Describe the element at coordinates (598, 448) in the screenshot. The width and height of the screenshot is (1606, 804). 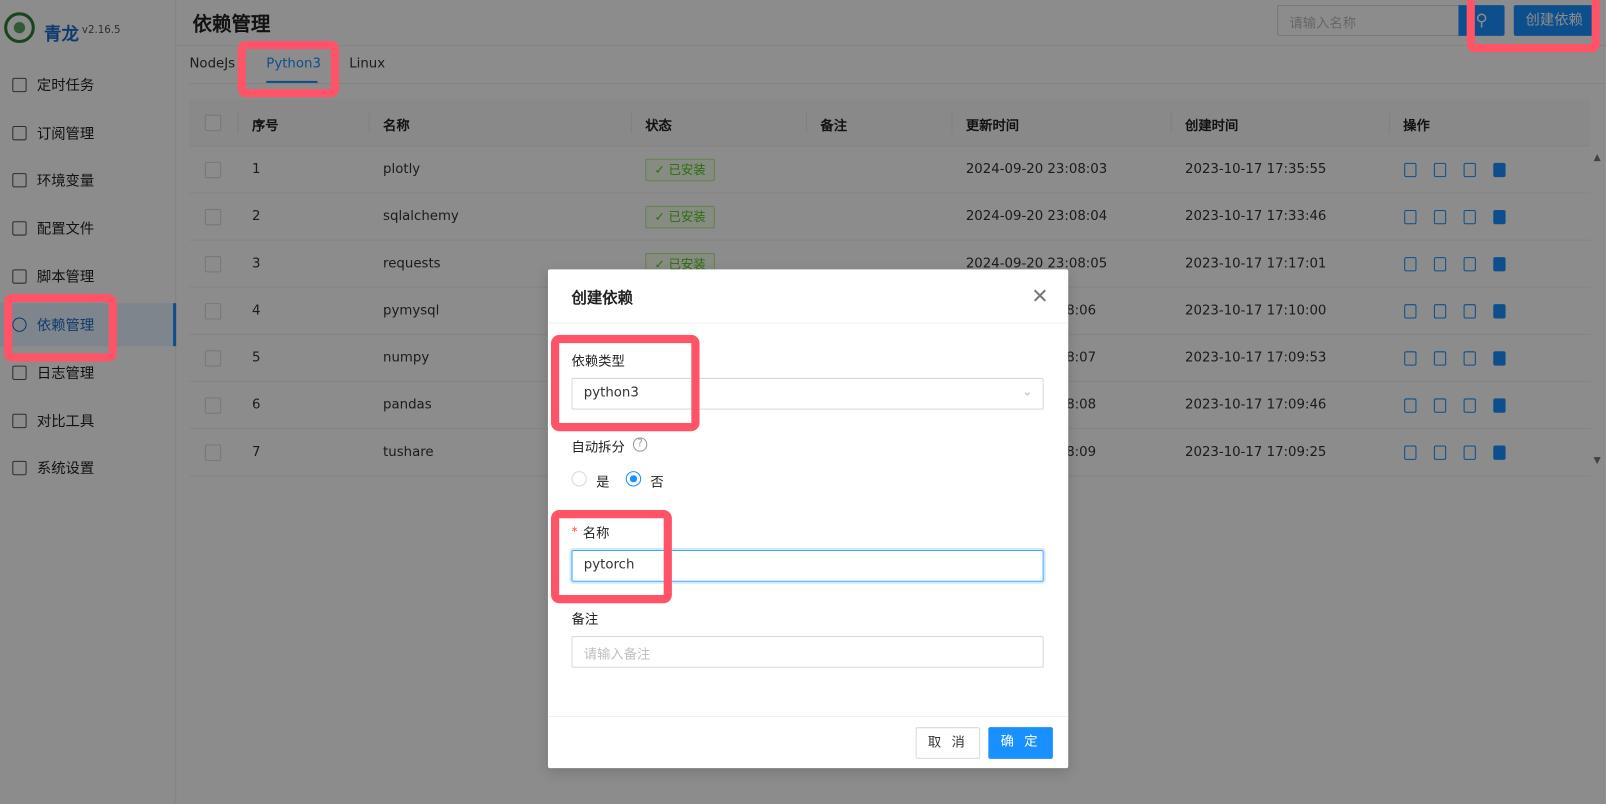
I see `split-label: 自动拆分` at that location.